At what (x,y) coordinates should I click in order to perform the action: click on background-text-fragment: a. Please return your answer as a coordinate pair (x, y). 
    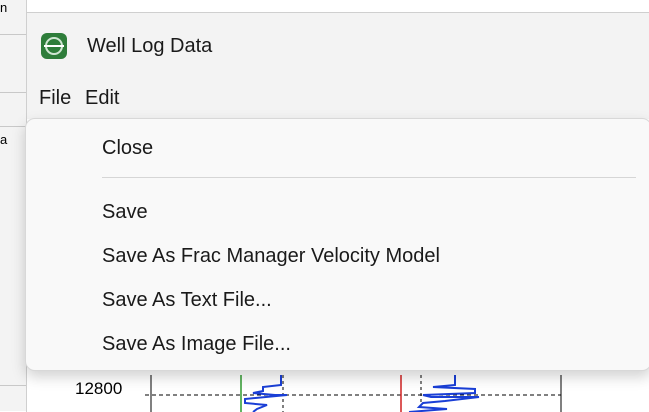
    Looking at the image, I should click on (4, 139).